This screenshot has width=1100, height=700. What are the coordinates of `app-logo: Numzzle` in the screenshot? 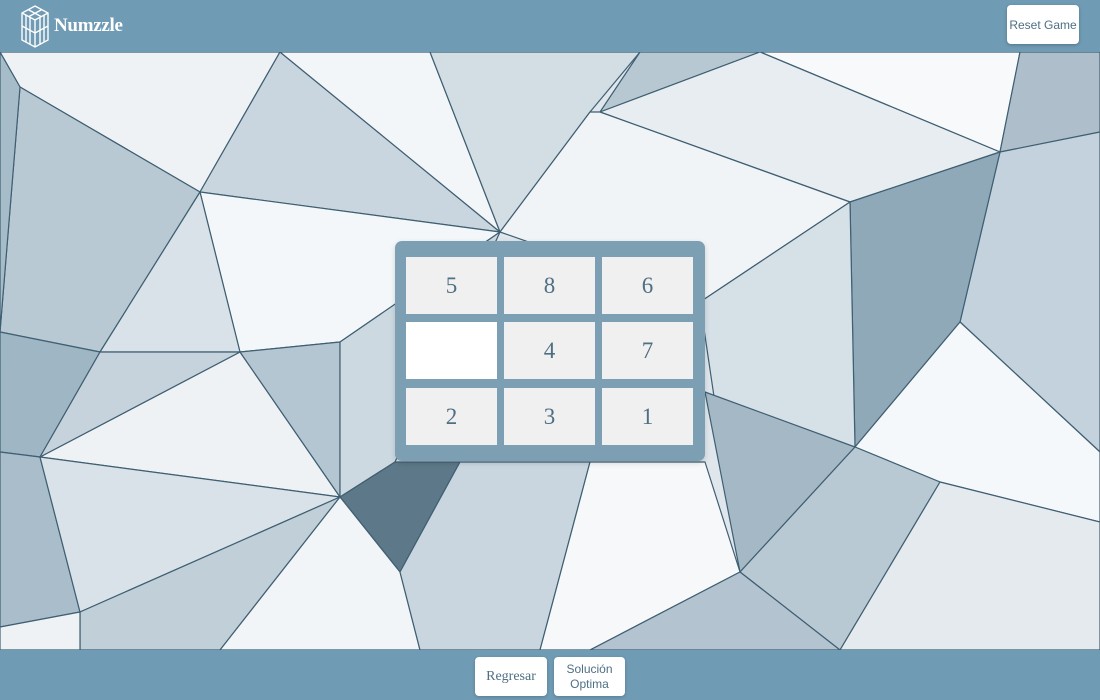 It's located at (71, 26).